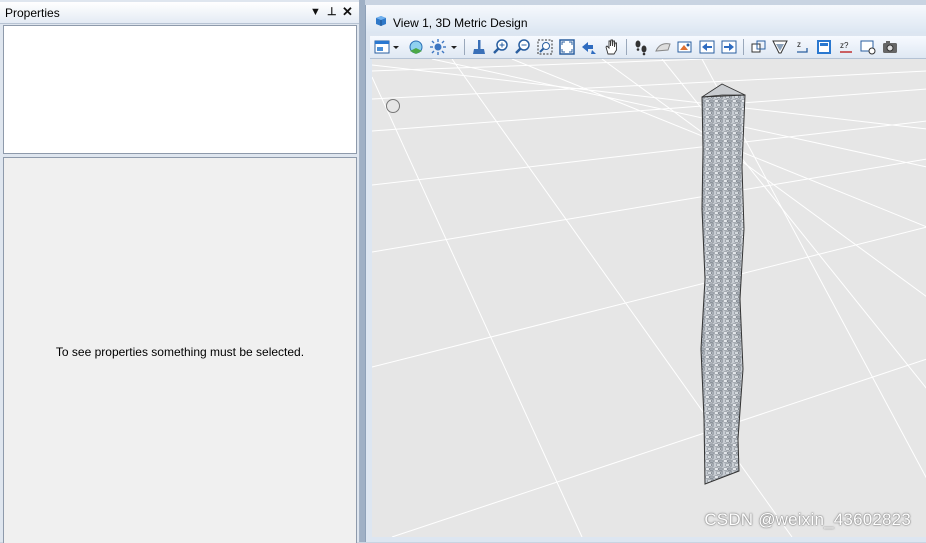 This screenshot has height=543, width=926. I want to click on view-properties-icon, so click(824, 47).